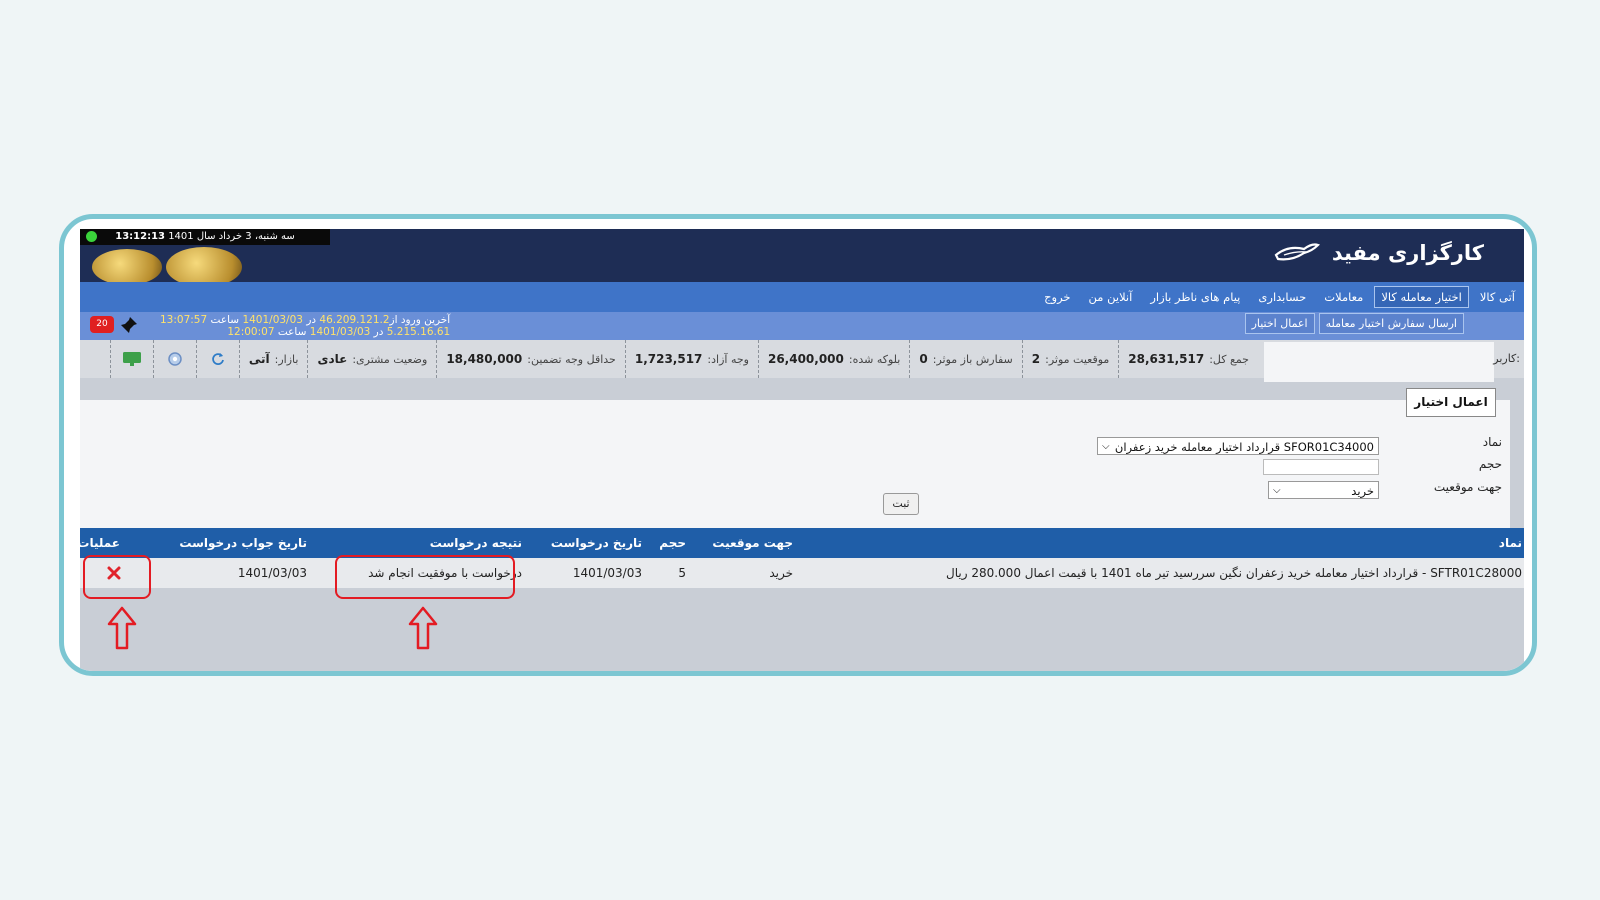 This screenshot has height=900, width=1600. I want to click on nav-item-4: پیام های ناظر بازار, so click(1195, 297).